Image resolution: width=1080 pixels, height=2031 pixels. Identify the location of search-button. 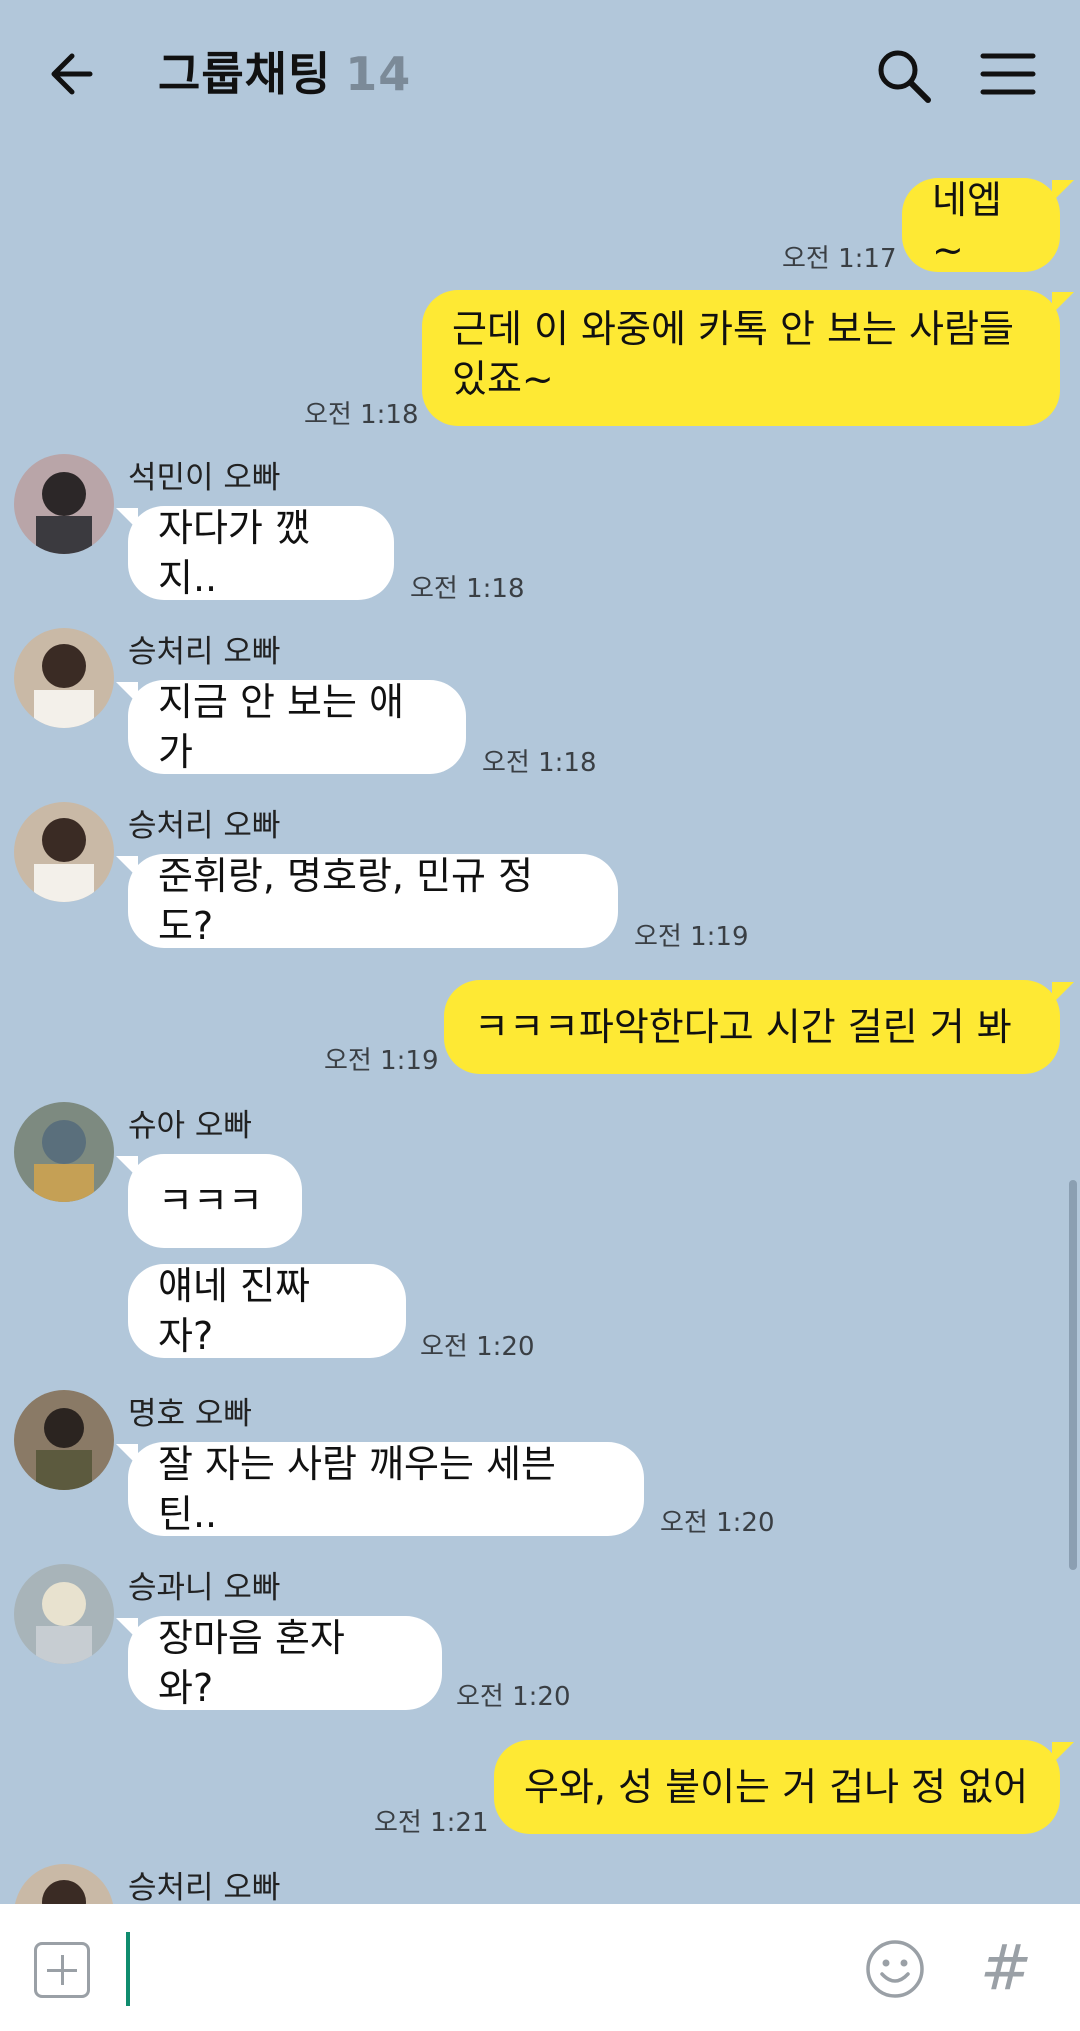
(905, 77).